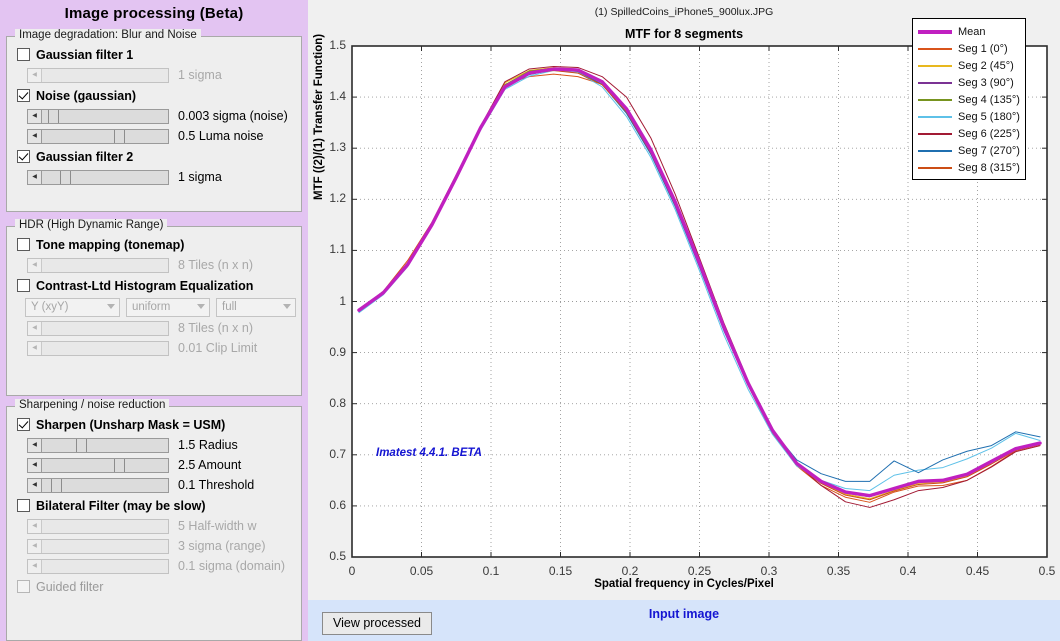 This screenshot has height=641, width=1060. Describe the element at coordinates (216, 485) in the screenshot. I see `slider-value-usm-threshold: 0.1 Threshold` at that location.